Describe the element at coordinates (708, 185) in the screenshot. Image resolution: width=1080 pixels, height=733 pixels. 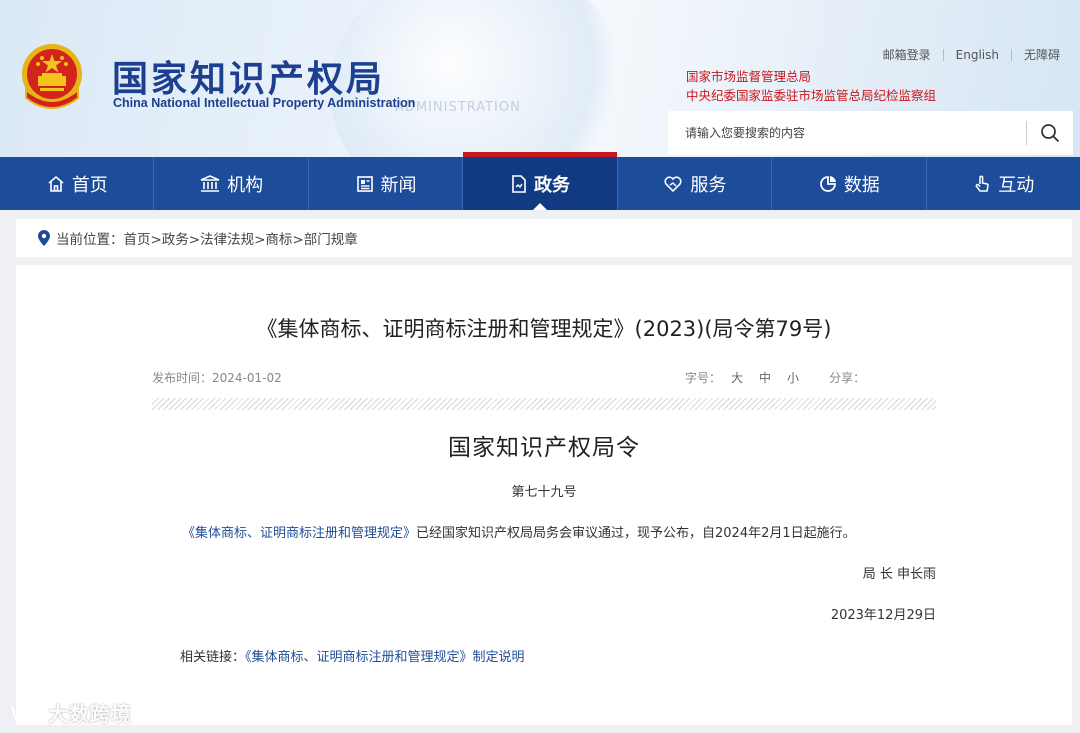
I see `nav-label: 服务` at that location.